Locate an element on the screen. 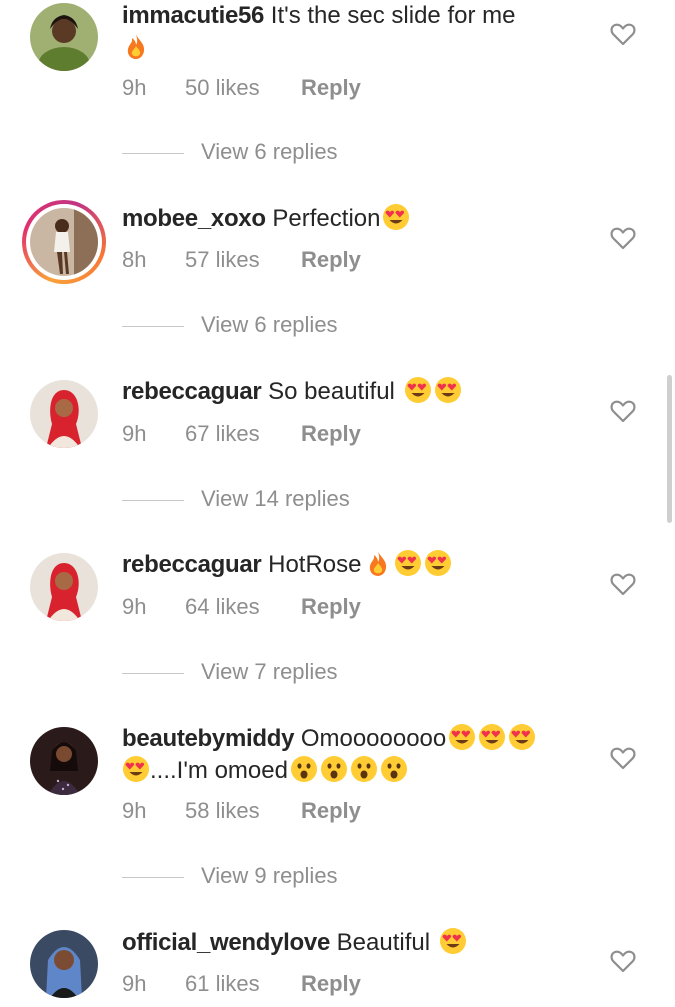 The image size is (675, 1007). comment-username: beautebymiddy is located at coordinates (208, 738).